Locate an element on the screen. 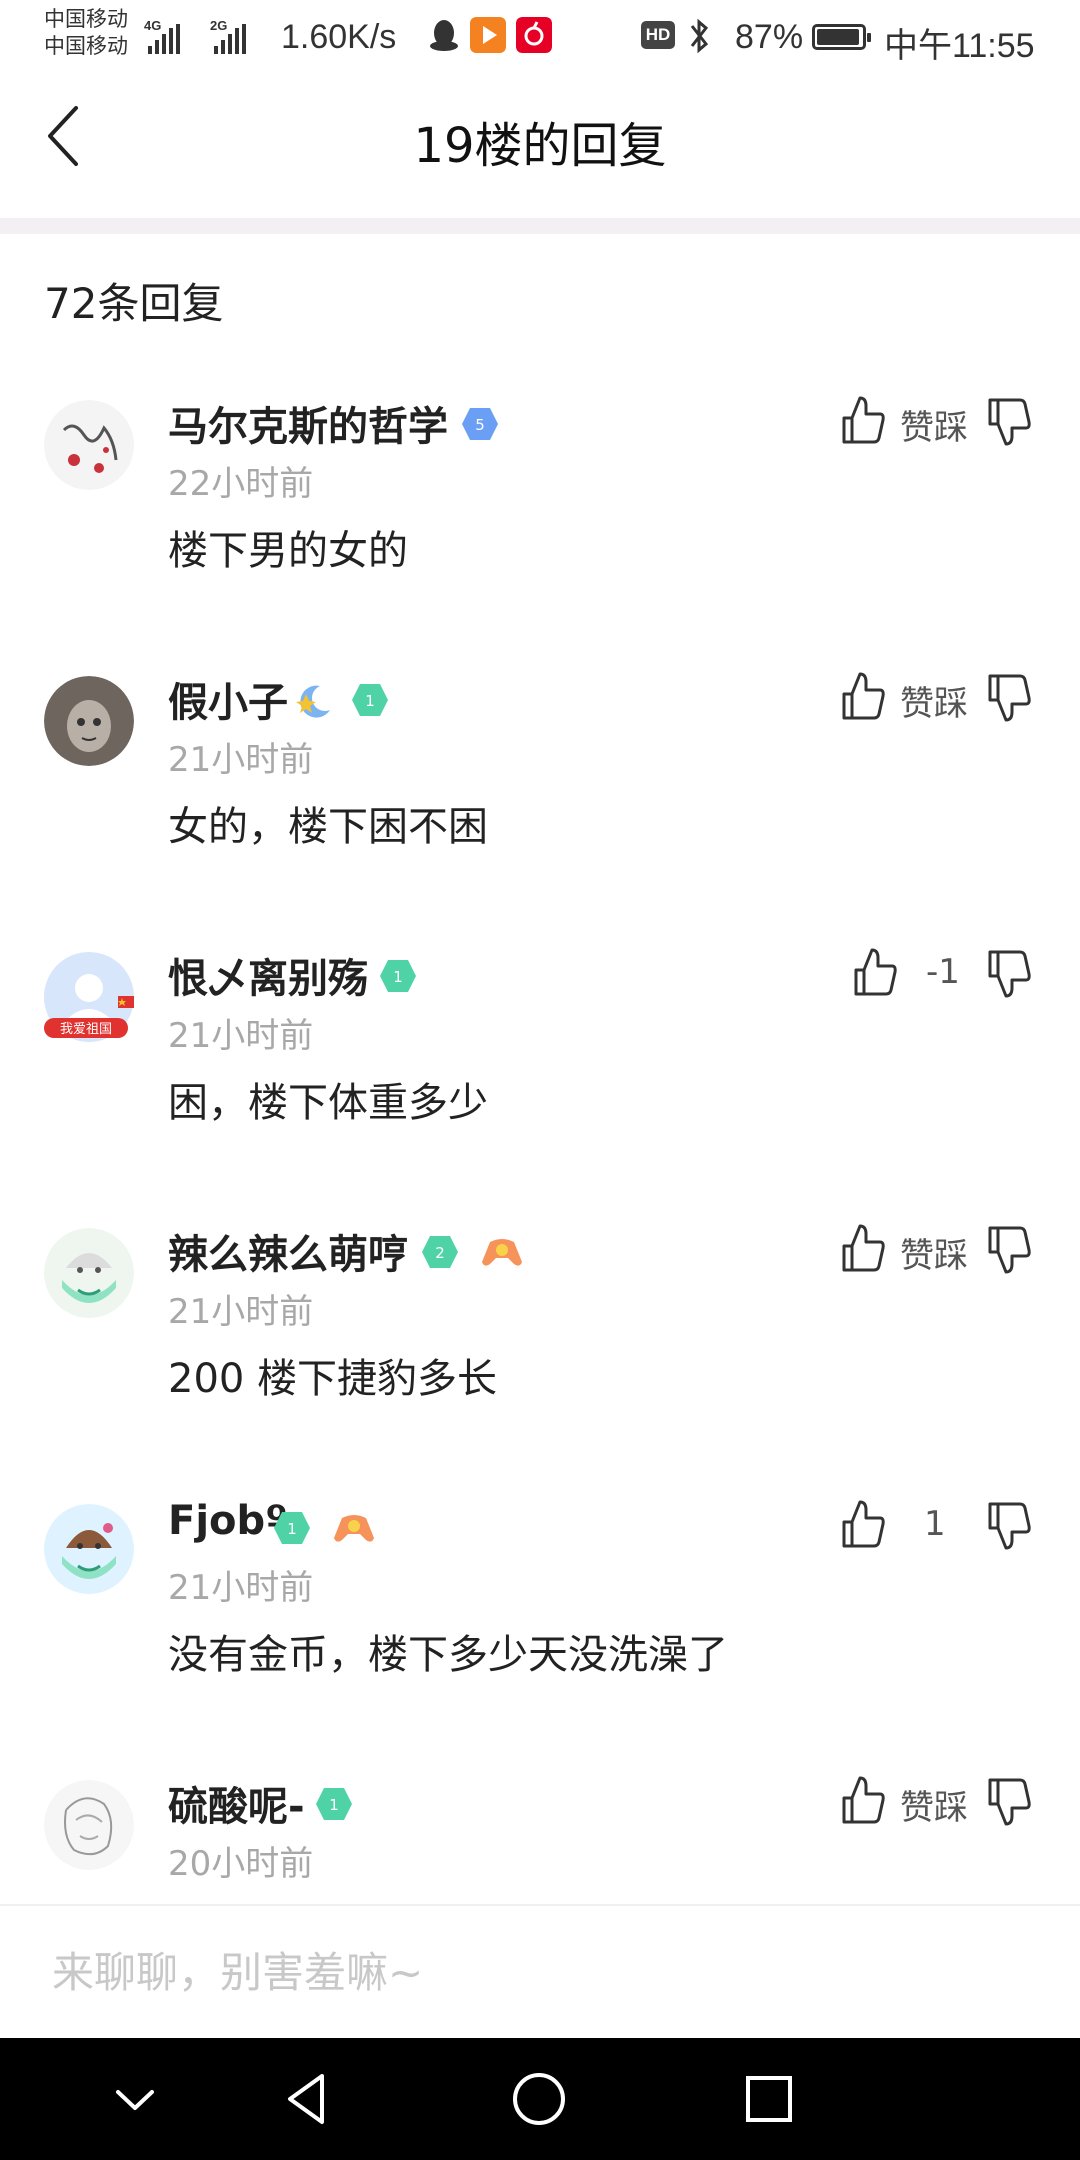  reply-content: 200 楼下捷豹多长 is located at coordinates (333, 1379).